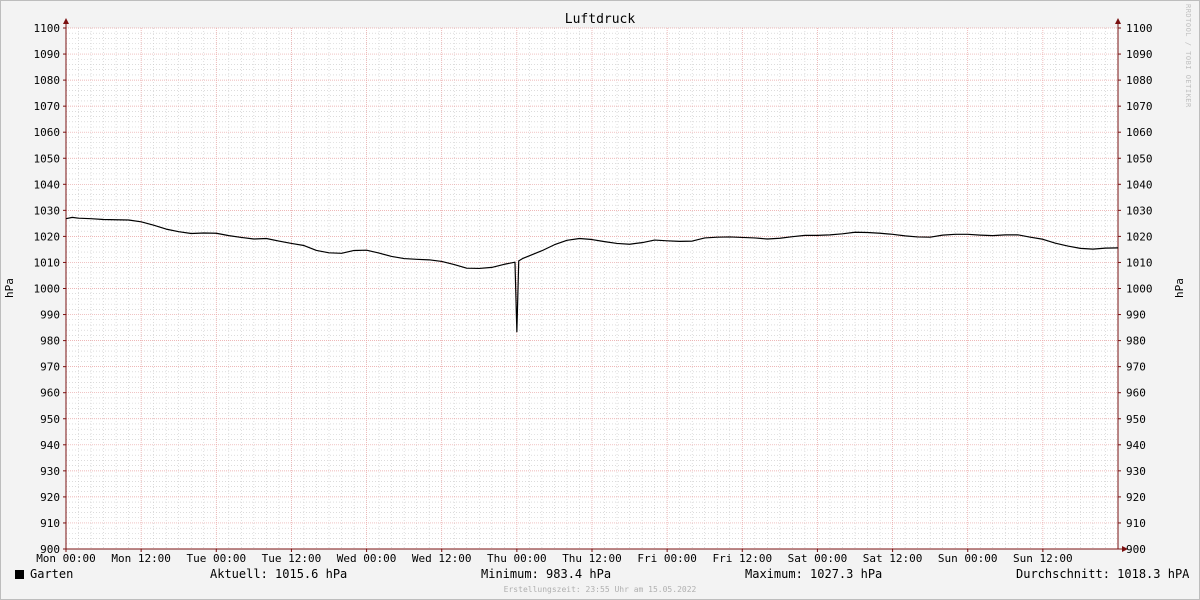 This screenshot has height=600, width=1200. I want to click on y-tick-label-left: 1040, so click(47, 184).